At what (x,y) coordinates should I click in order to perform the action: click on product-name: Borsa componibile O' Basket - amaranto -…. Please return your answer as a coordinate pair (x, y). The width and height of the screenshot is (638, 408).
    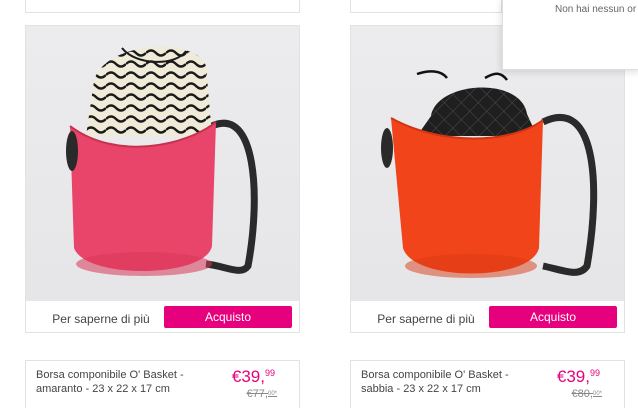
    Looking at the image, I should click on (121, 382).